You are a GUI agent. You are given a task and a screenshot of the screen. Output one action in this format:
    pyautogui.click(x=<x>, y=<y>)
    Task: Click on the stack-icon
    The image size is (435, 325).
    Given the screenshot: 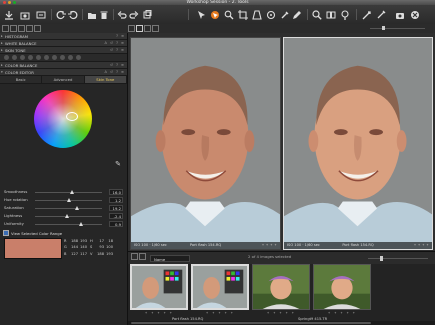 What is the action you would take?
    pyautogui.click(x=147, y=14)
    